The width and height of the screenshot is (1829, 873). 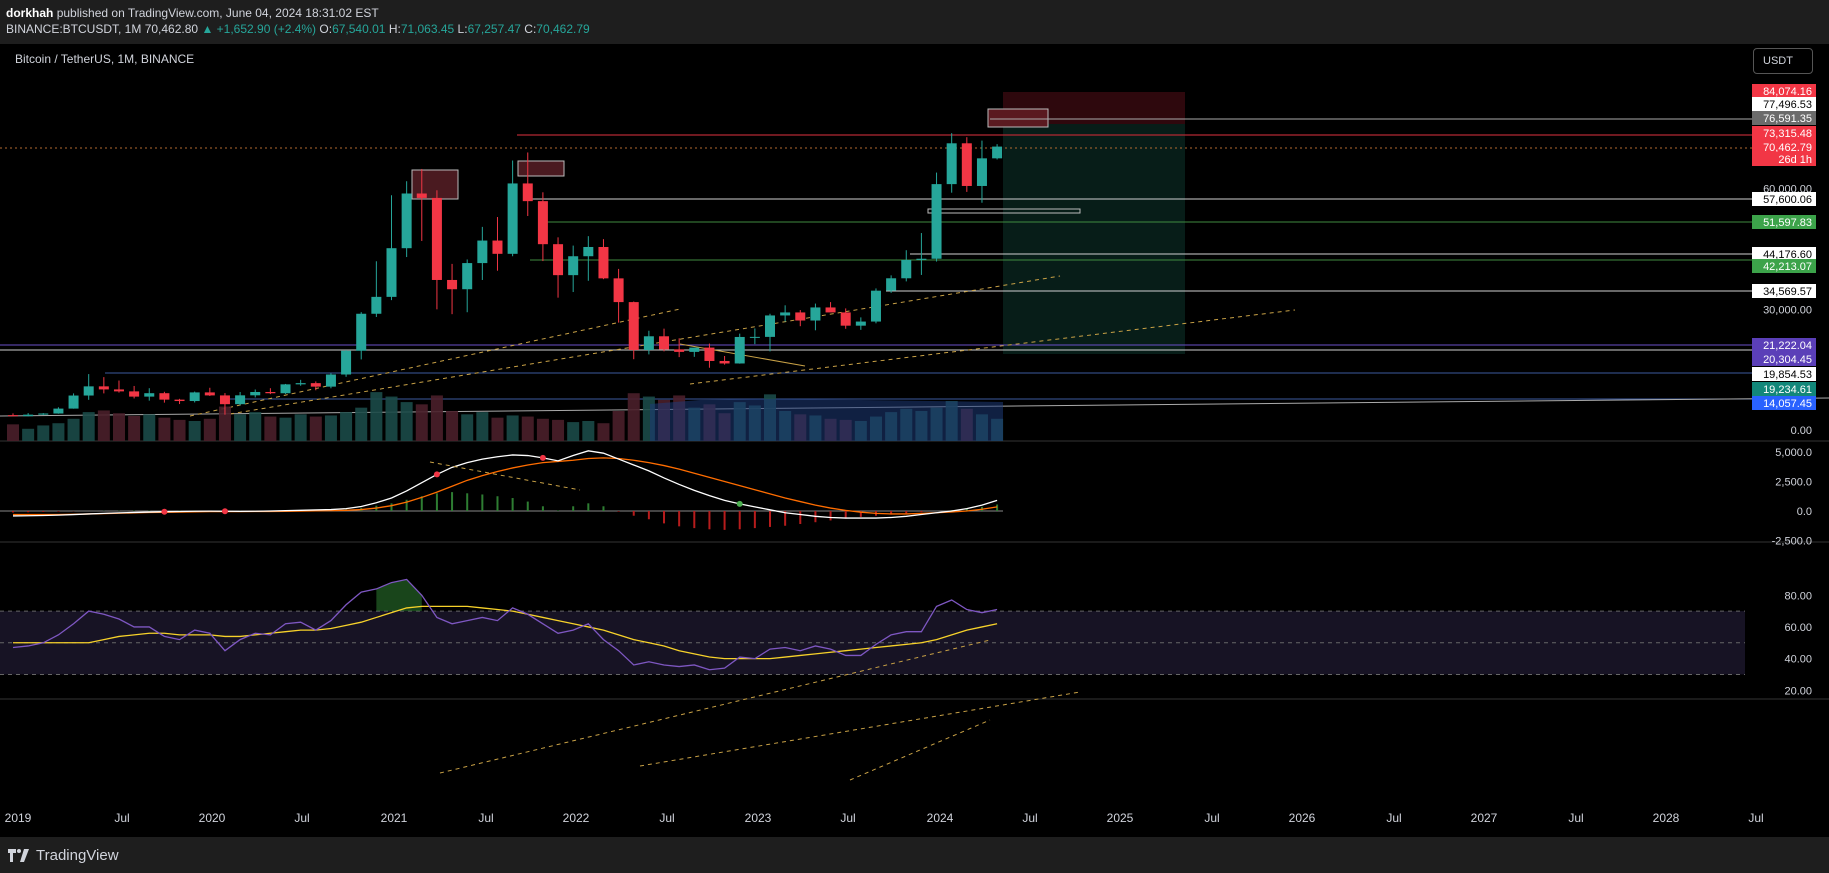 I want to click on zone-box, so click(x=541, y=168).